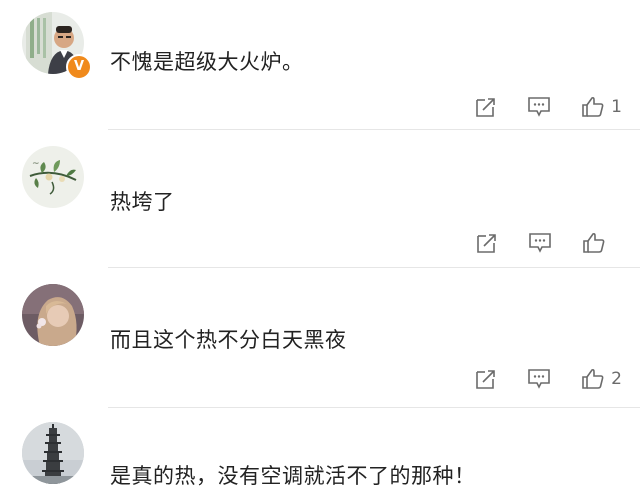  I want to click on pagoda-avatar, so click(53, 453).